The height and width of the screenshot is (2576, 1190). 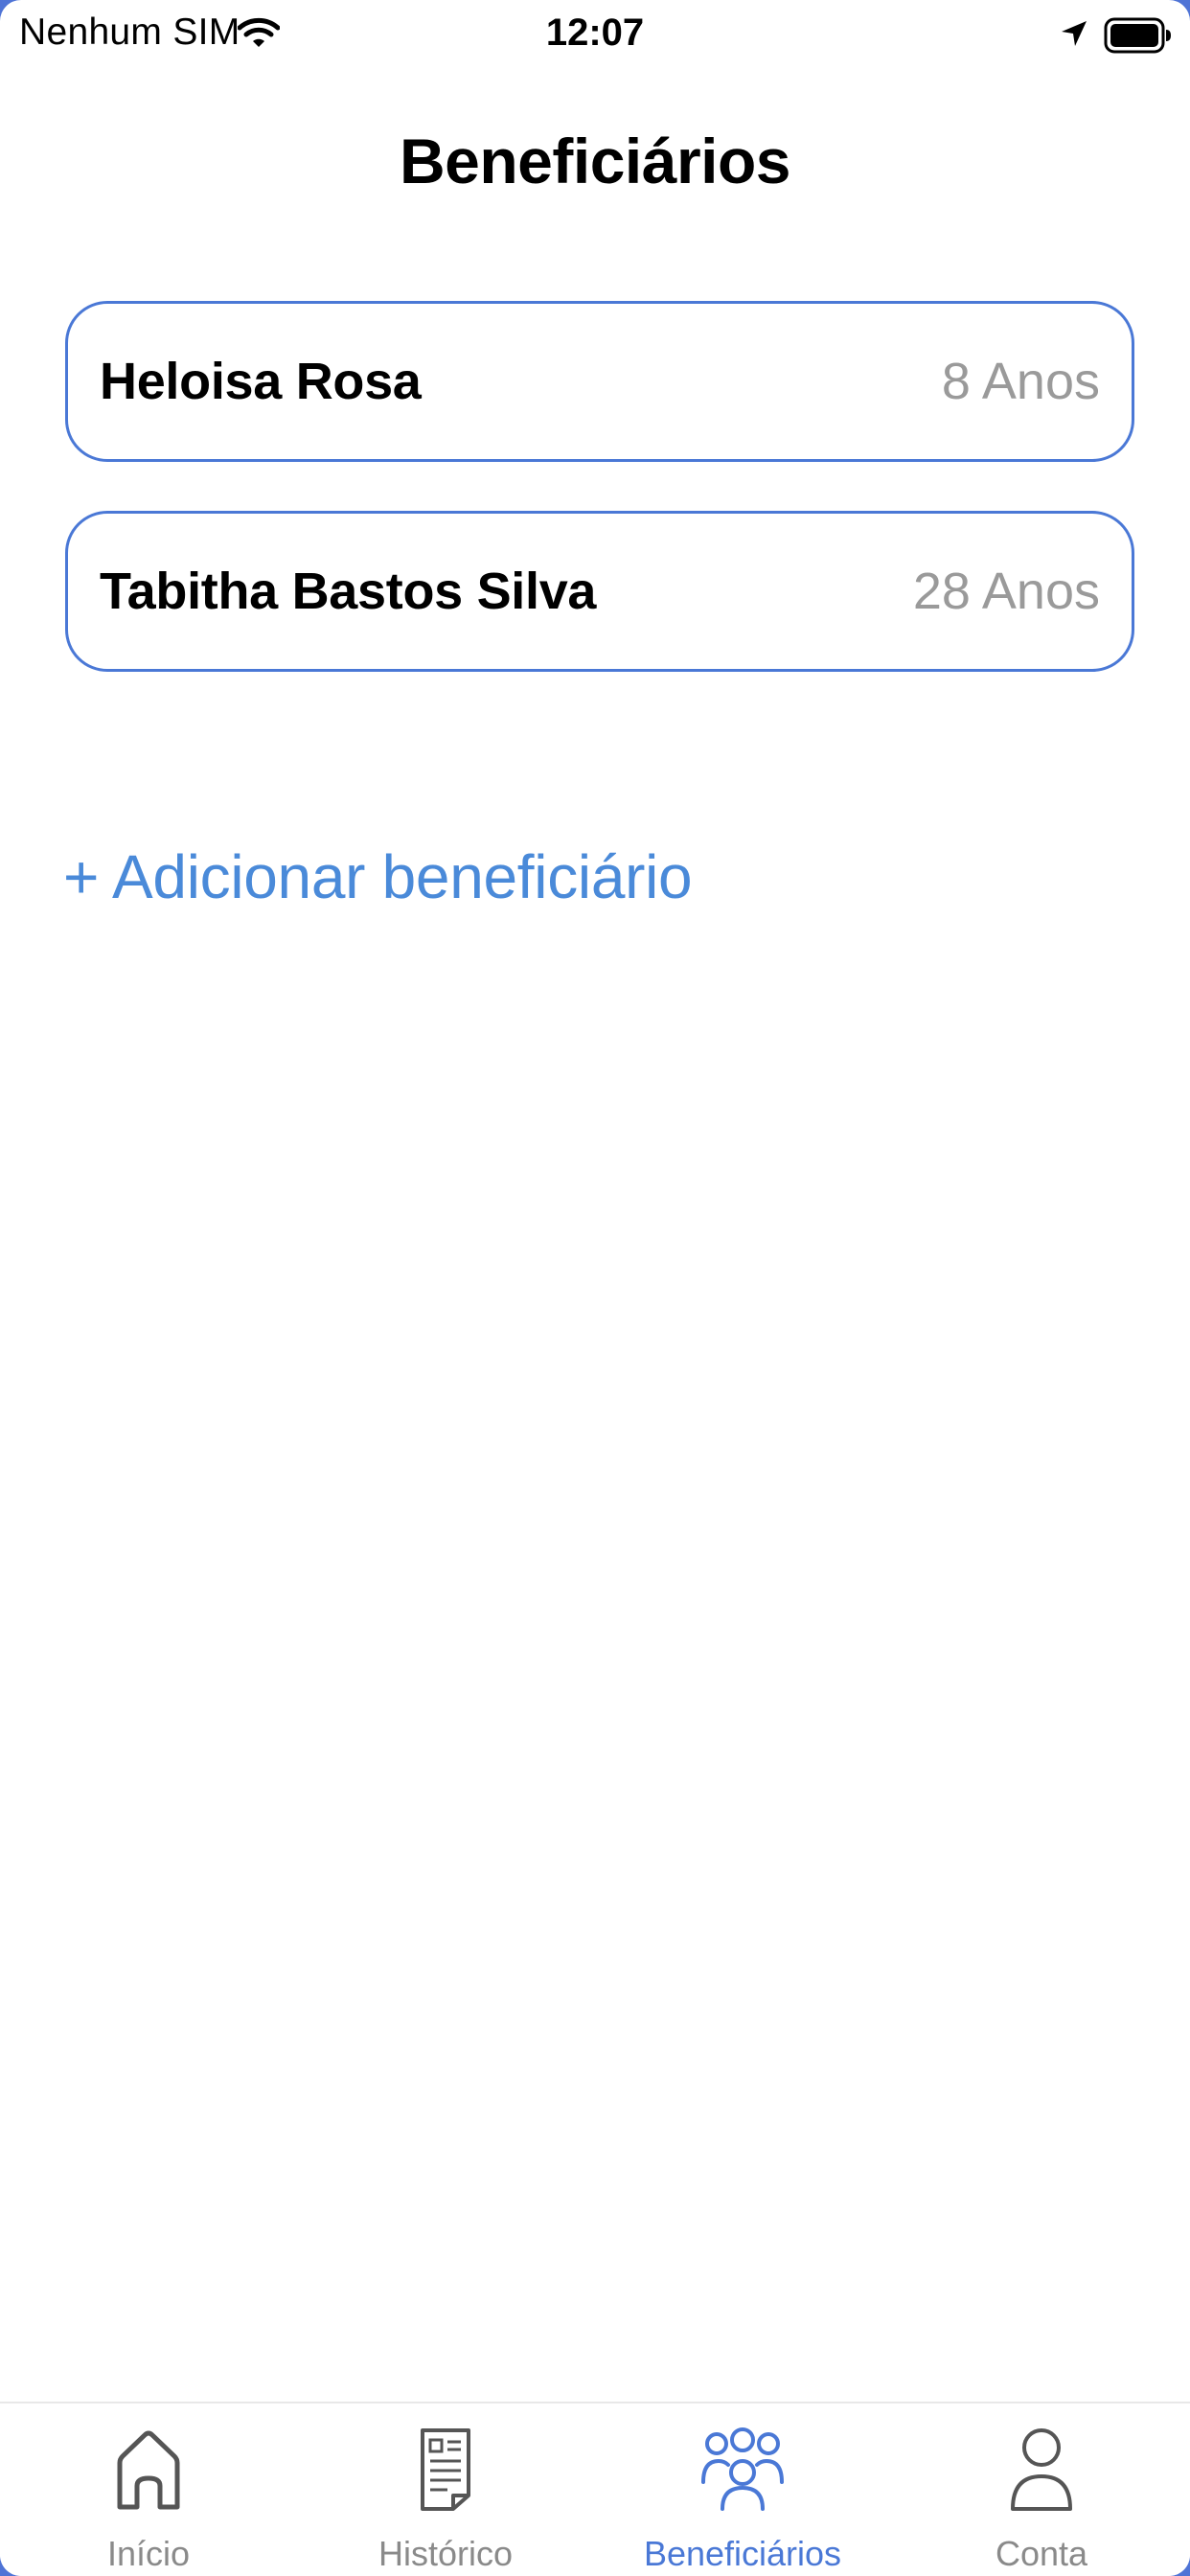 I want to click on home-icon, so click(x=148, y=2472).